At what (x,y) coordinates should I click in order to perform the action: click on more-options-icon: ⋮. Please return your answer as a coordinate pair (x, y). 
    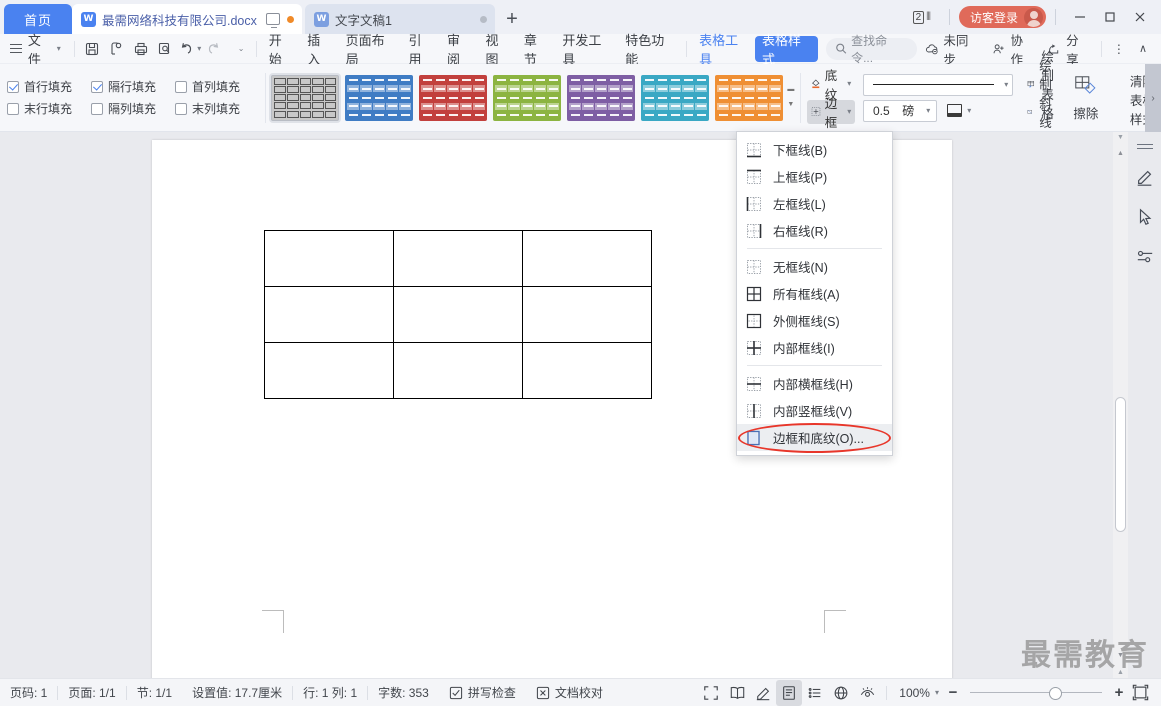
    Looking at the image, I should click on (1119, 49).